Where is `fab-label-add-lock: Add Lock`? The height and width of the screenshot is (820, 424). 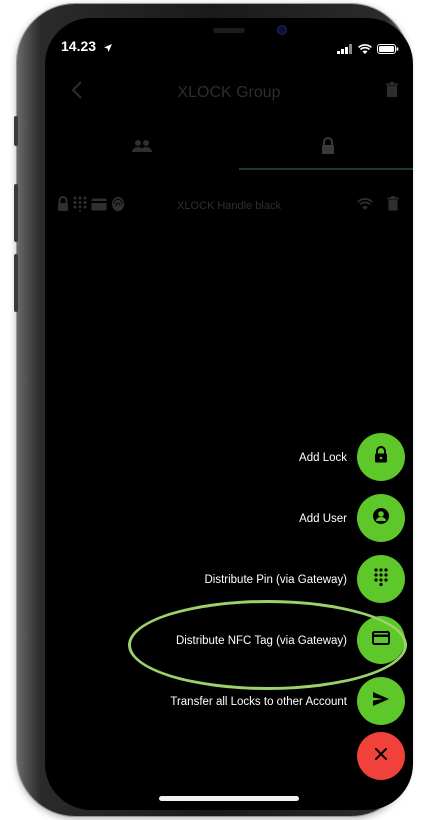
fab-label-add-lock: Add Lock is located at coordinates (323, 458).